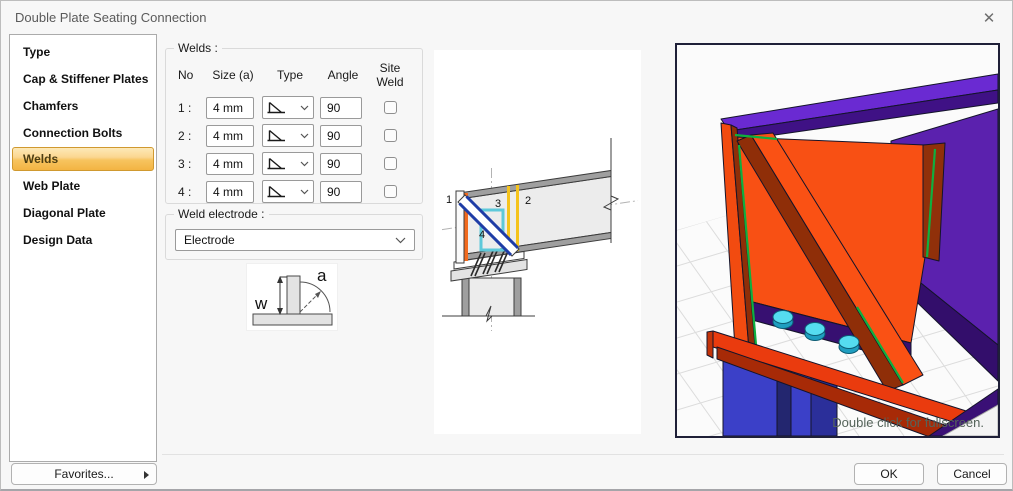  I want to click on sidebar-item-diagonal-plate: Diagonal Plate, so click(83, 212).